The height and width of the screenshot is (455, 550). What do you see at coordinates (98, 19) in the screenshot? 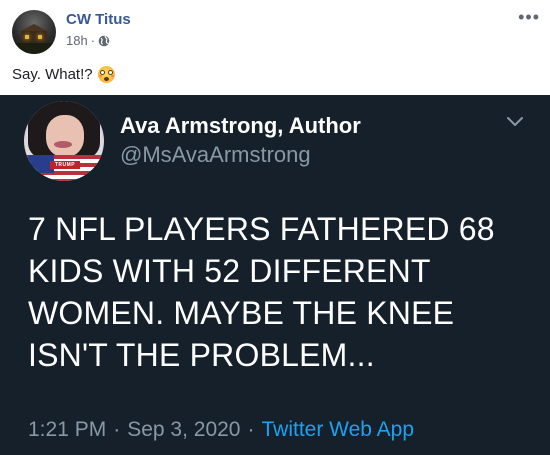
I see `poster-name: CW Titus` at bounding box center [98, 19].